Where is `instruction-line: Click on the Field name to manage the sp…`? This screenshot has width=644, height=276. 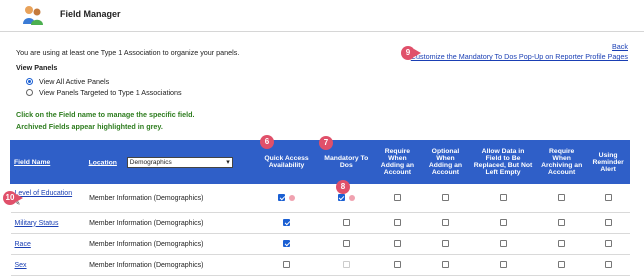 instruction-line: Click on the Field name to manage the sp… is located at coordinates (105, 114).